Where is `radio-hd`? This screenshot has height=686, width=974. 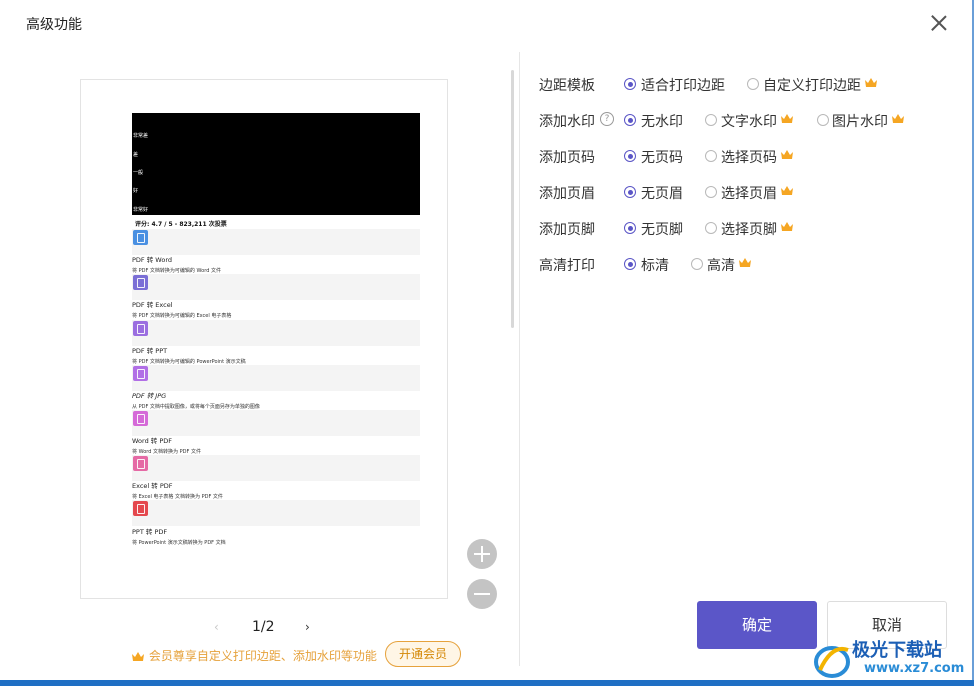 radio-hd is located at coordinates (697, 264).